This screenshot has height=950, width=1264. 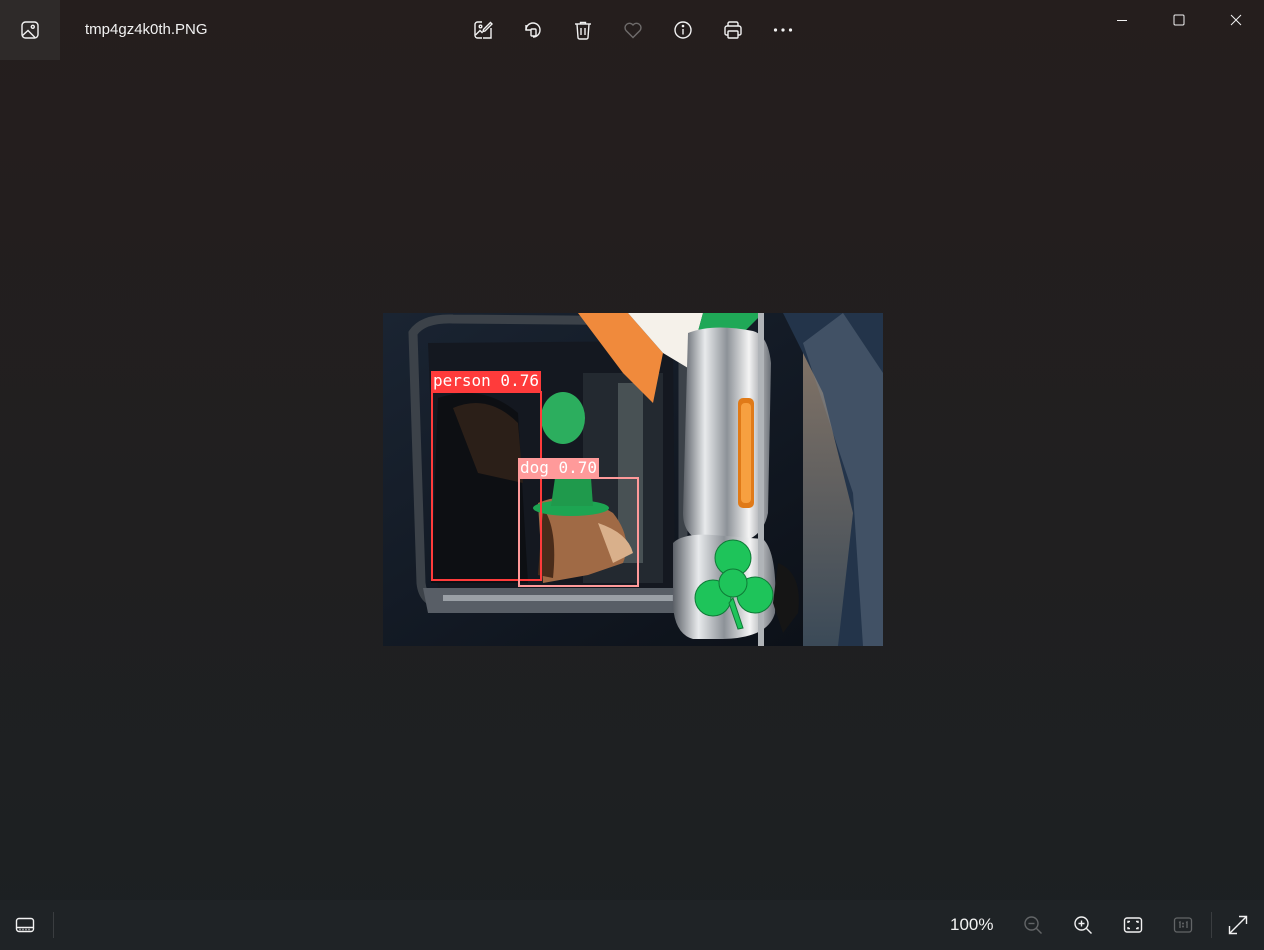 I want to click on favorite-button, so click(x=633, y=30).